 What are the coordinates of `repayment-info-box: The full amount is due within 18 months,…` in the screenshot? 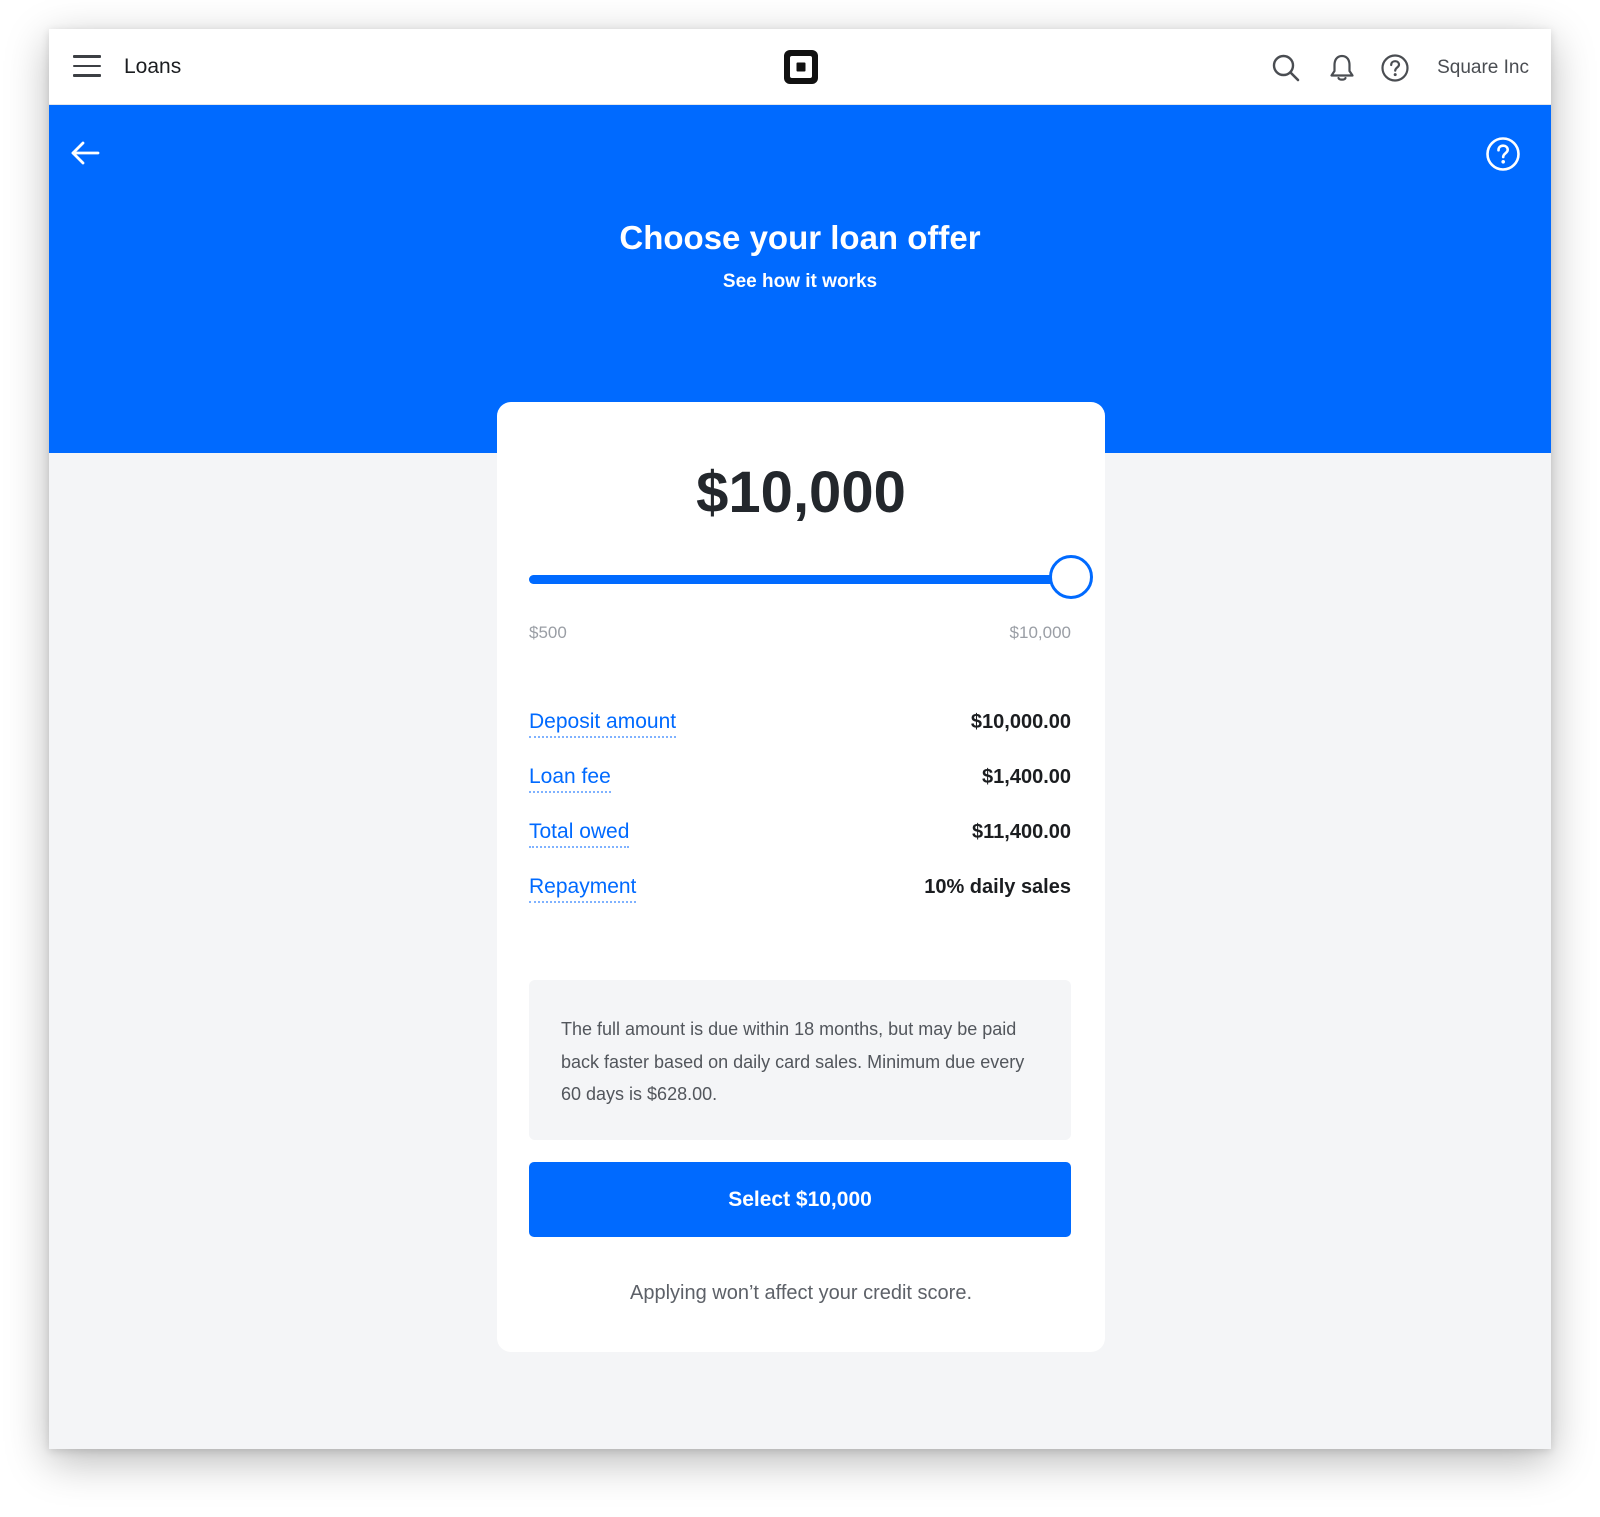 It's located at (800, 1060).